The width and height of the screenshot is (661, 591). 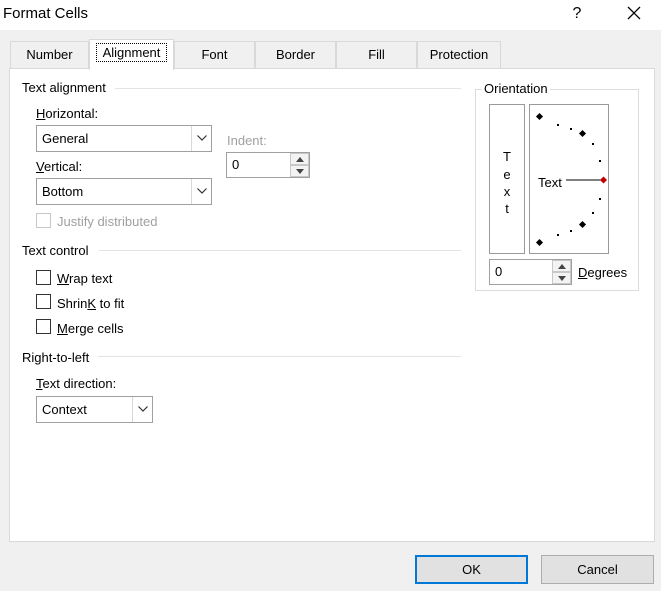 I want to click on close-button, so click(x=634, y=14).